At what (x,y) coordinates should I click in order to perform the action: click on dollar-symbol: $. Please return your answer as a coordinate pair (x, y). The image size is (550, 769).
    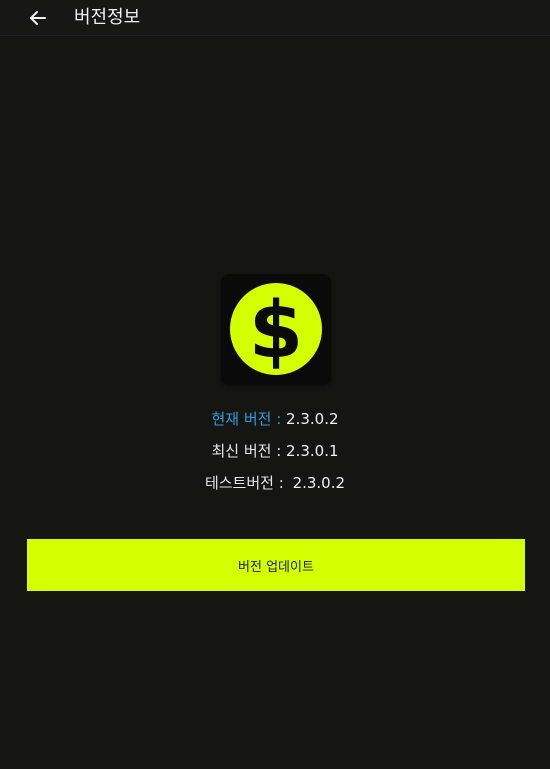
    Looking at the image, I should click on (276, 331).